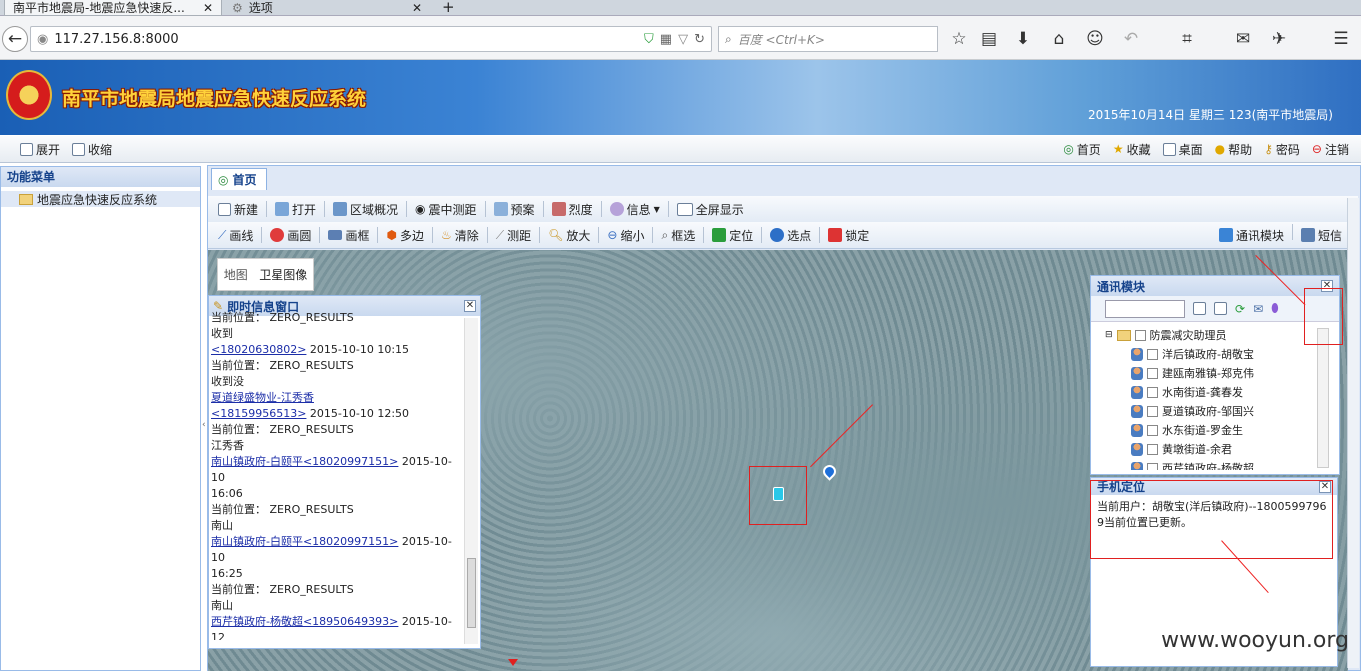  I want to click on contact-item: 黄墩街道-余君, so click(1208, 449).